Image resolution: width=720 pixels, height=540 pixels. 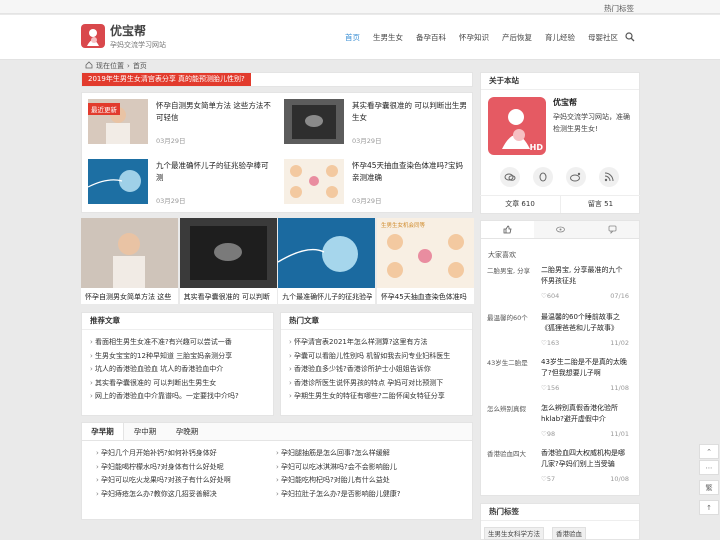 I want to click on list-item: 孕妇拉肚子怎么办?是否影响胎儿健康?, so click(x=366, y=495).